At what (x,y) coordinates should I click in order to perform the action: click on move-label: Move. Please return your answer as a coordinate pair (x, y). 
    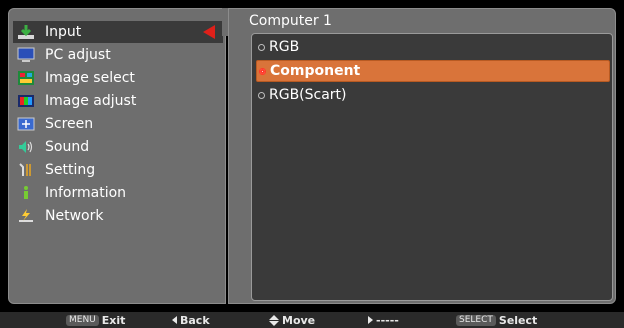
    Looking at the image, I should click on (299, 320).